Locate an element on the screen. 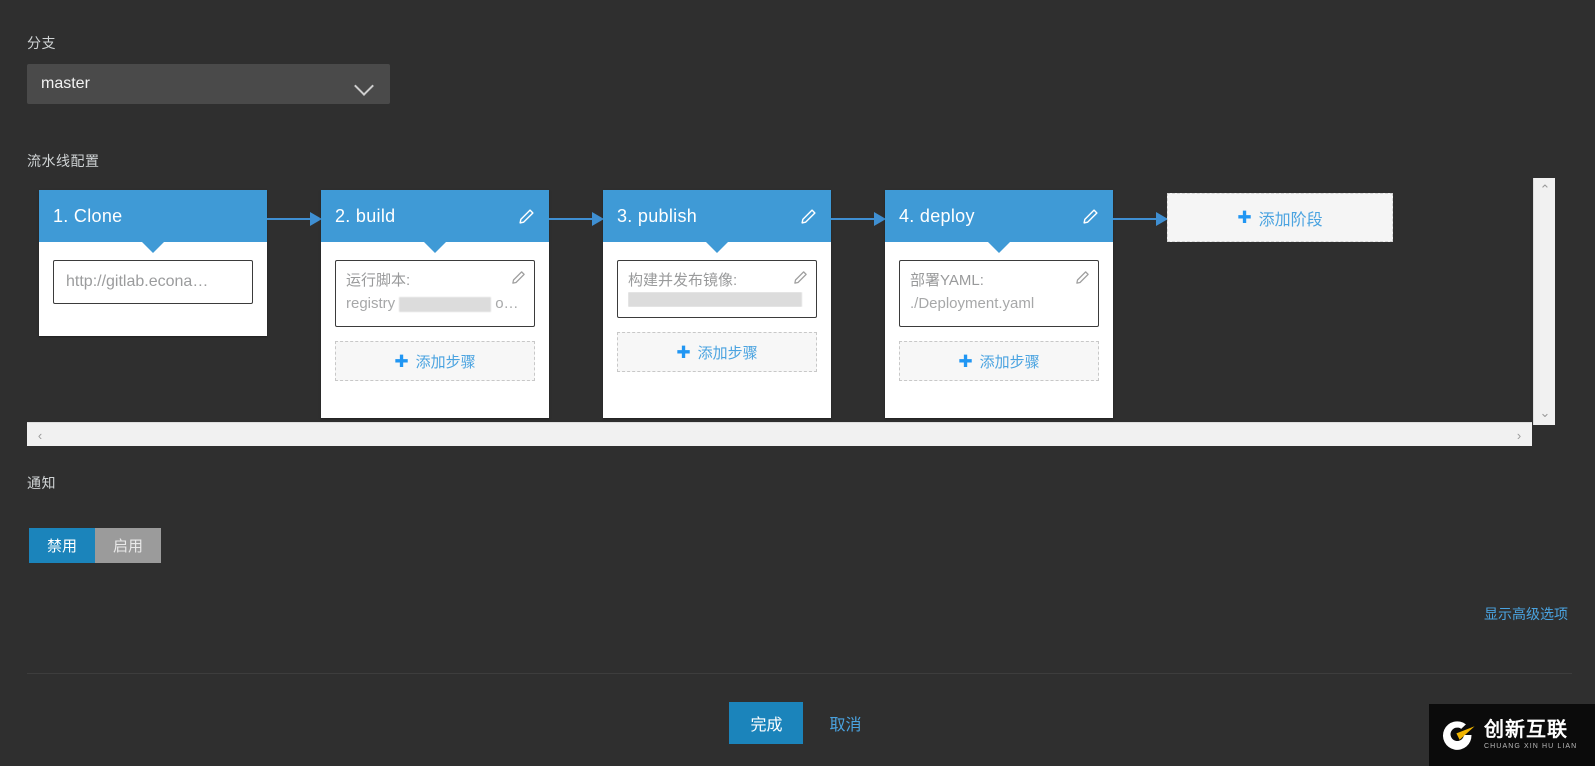 Image resolution: width=1595 pixels, height=766 pixels. step-detail-prefix: ./Deployment.yaml is located at coordinates (972, 303).